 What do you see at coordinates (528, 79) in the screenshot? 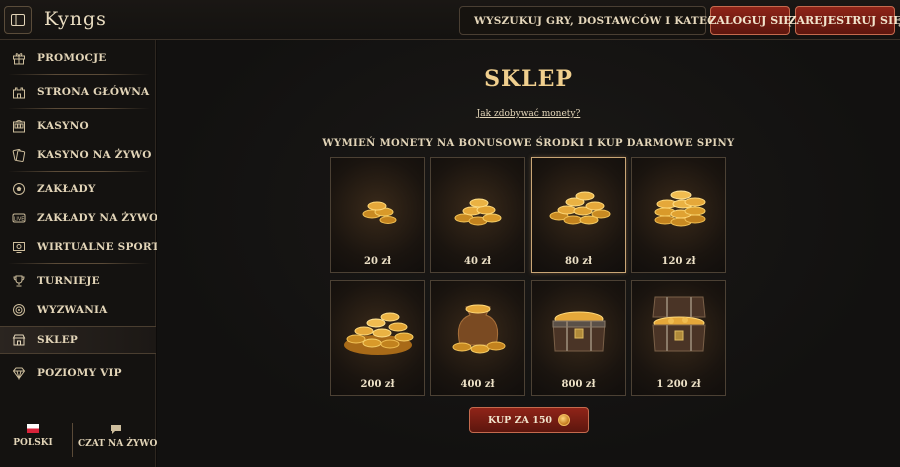
I see `page-title: SKLEP` at bounding box center [528, 79].